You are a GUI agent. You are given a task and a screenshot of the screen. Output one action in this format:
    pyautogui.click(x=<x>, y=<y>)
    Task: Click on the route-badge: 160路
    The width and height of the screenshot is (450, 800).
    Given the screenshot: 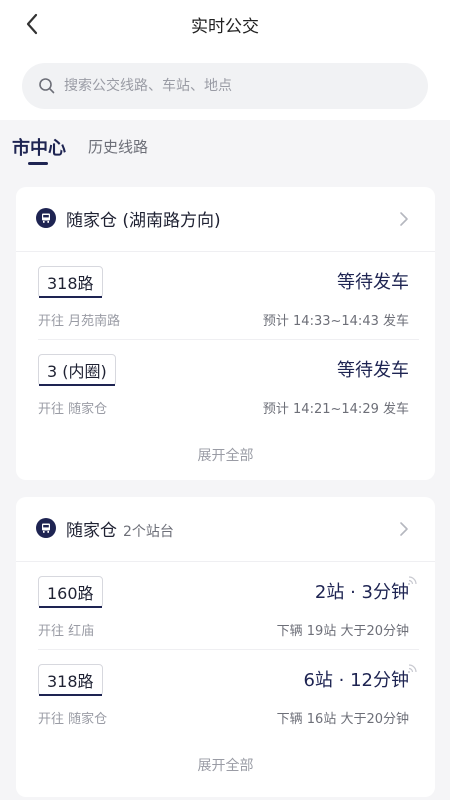 What is the action you would take?
    pyautogui.click(x=70, y=592)
    